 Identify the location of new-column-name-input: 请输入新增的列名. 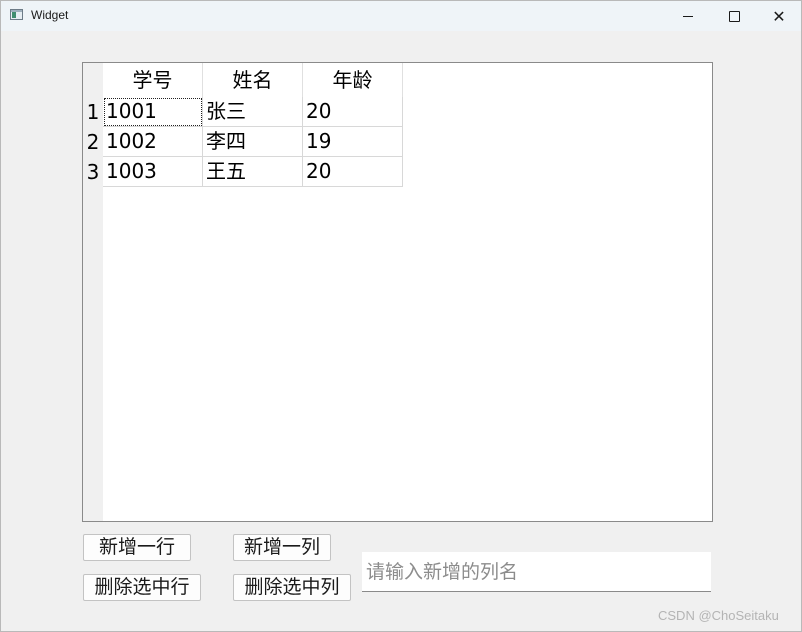
(536, 572).